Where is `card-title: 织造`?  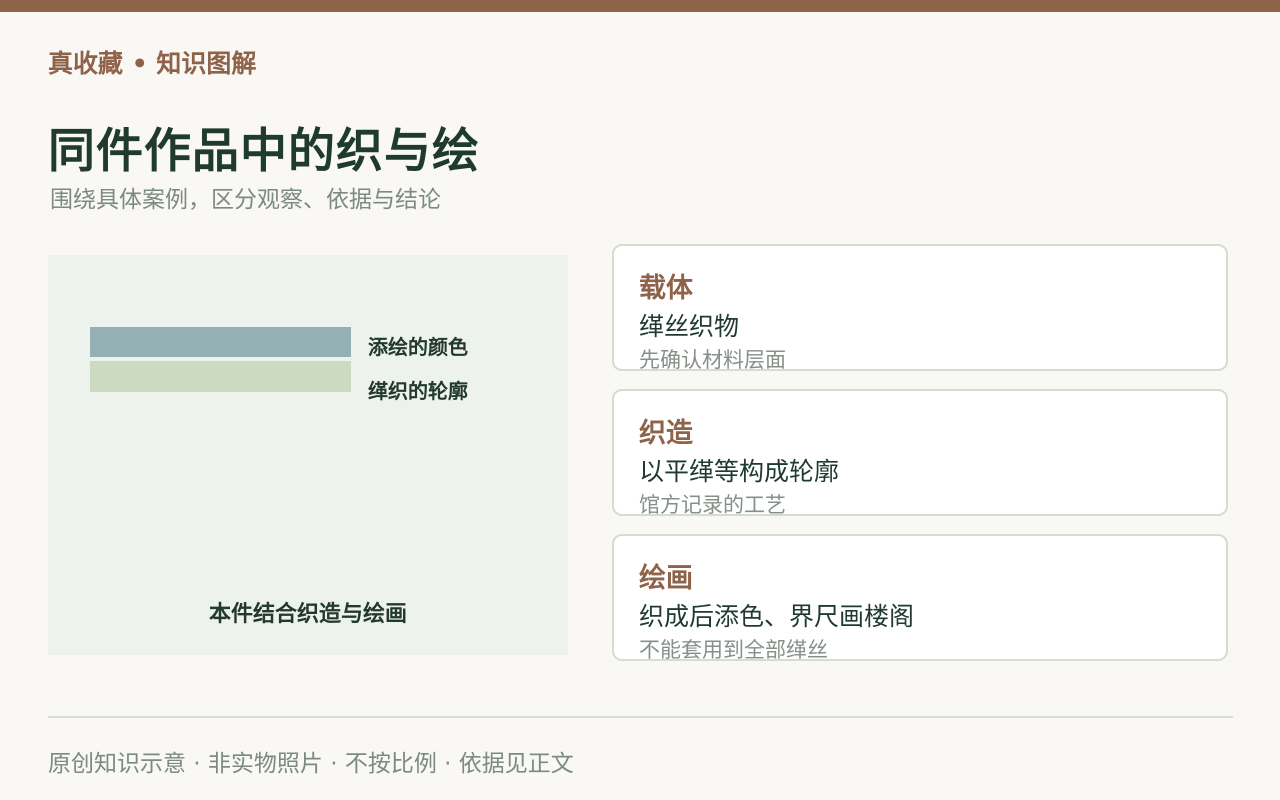 card-title: 织造 is located at coordinates (666, 433).